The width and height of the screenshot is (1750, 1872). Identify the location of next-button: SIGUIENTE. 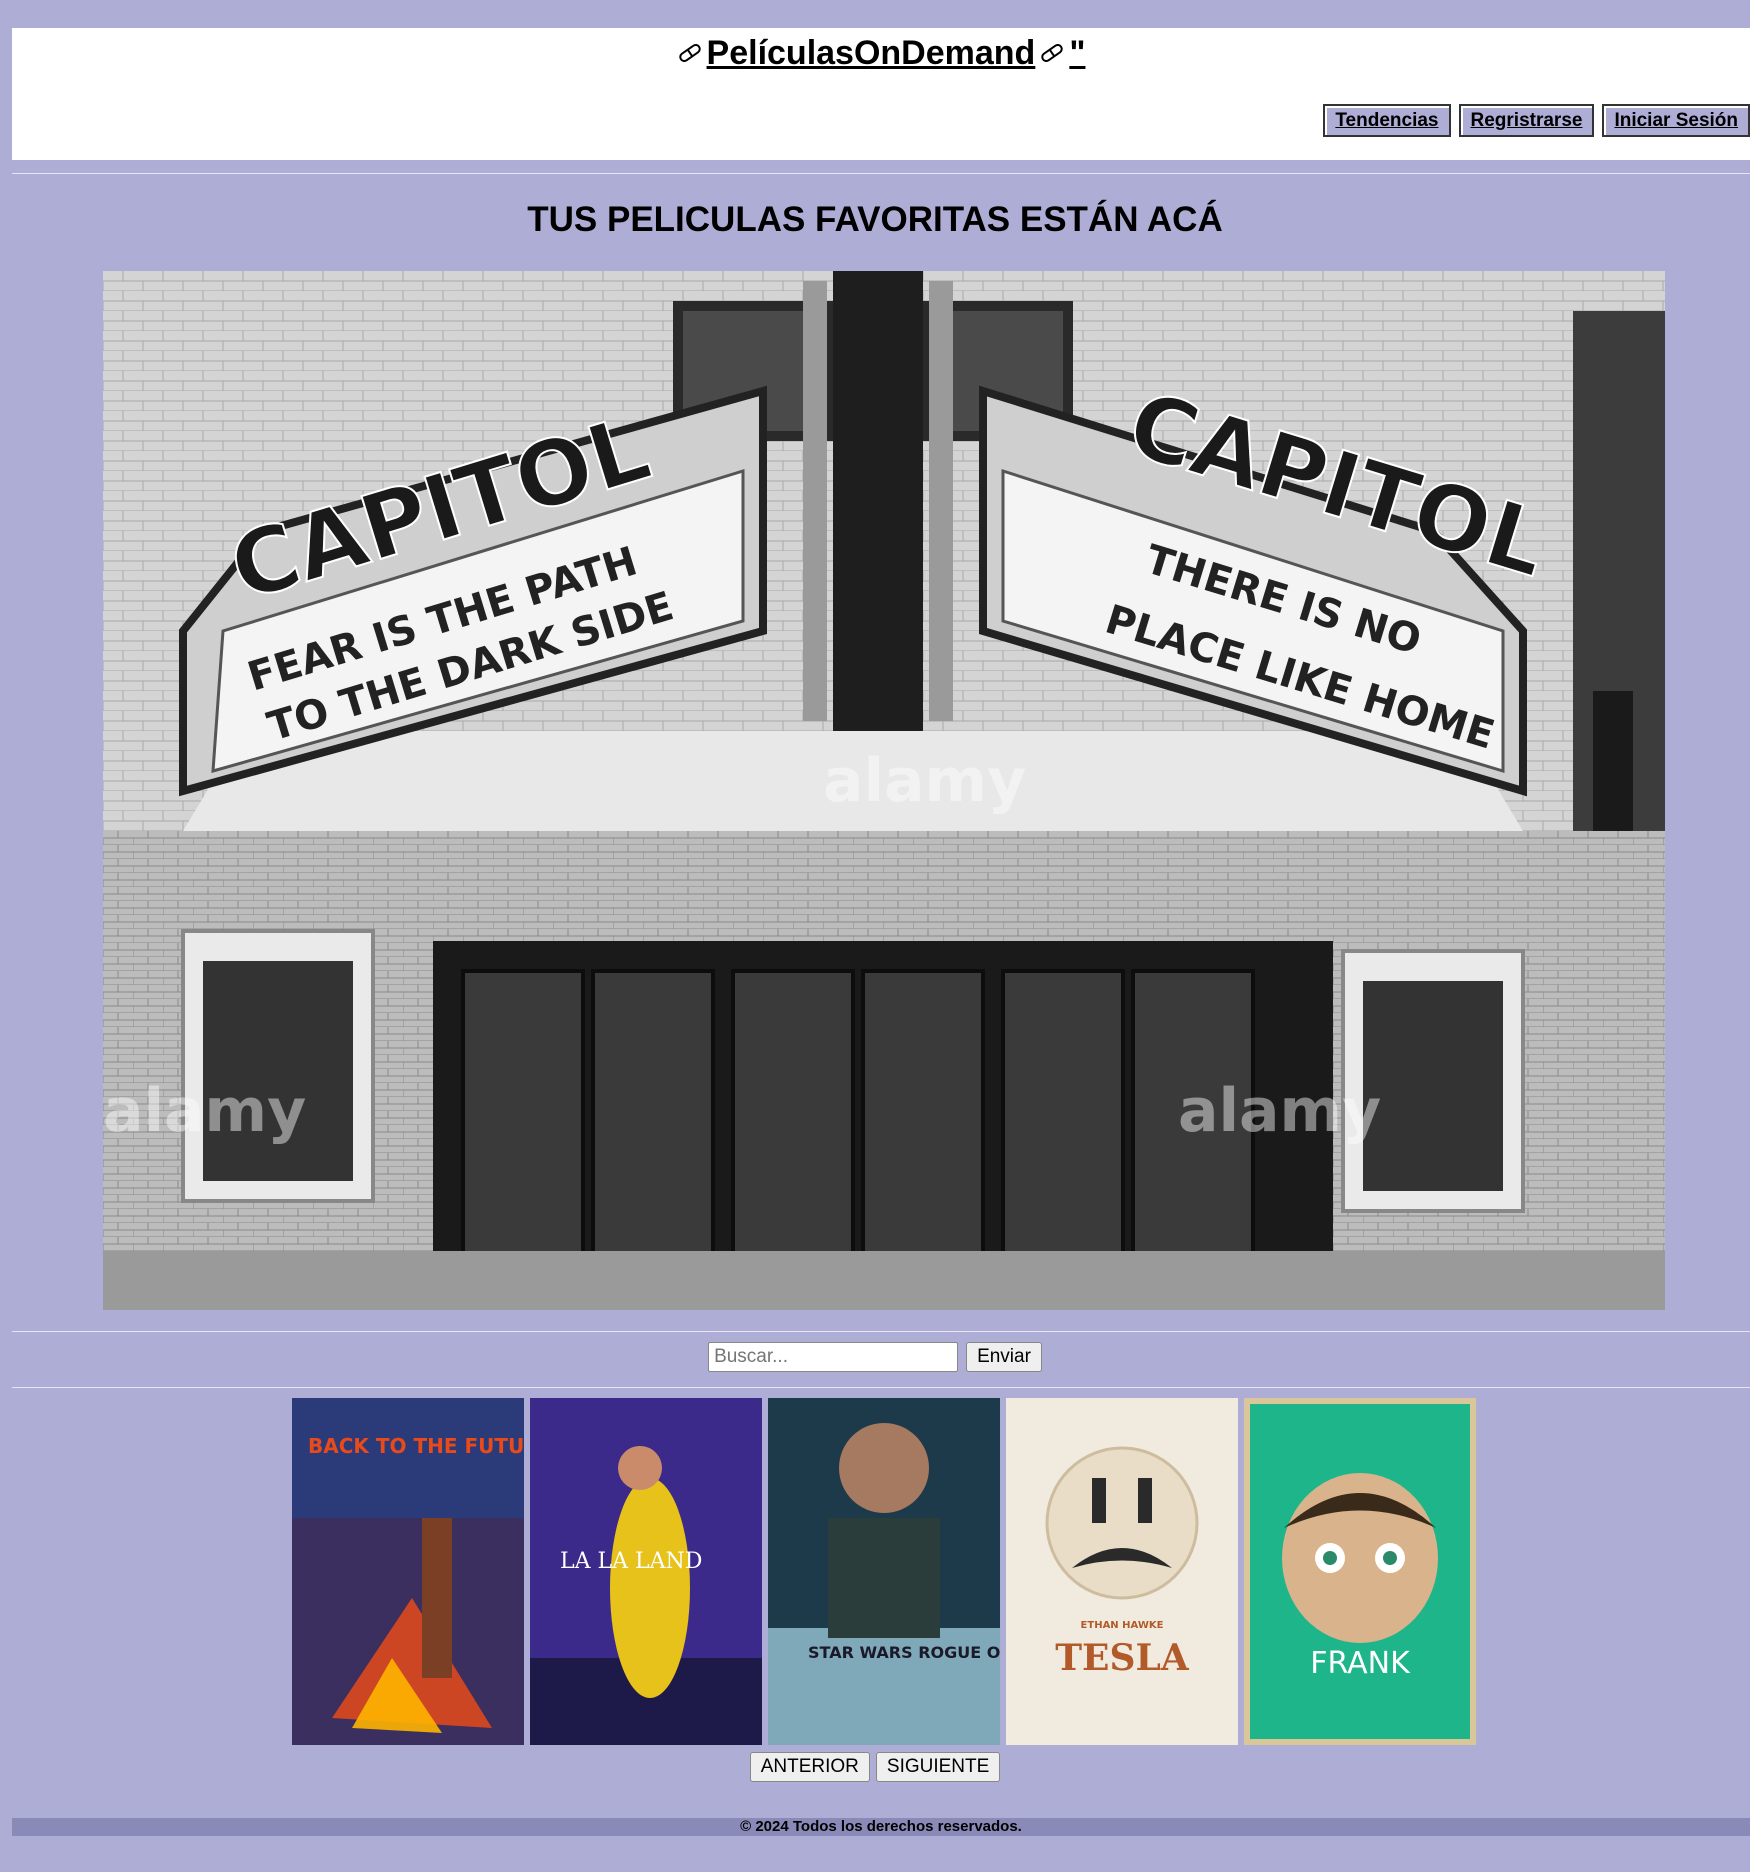
(938, 1767).